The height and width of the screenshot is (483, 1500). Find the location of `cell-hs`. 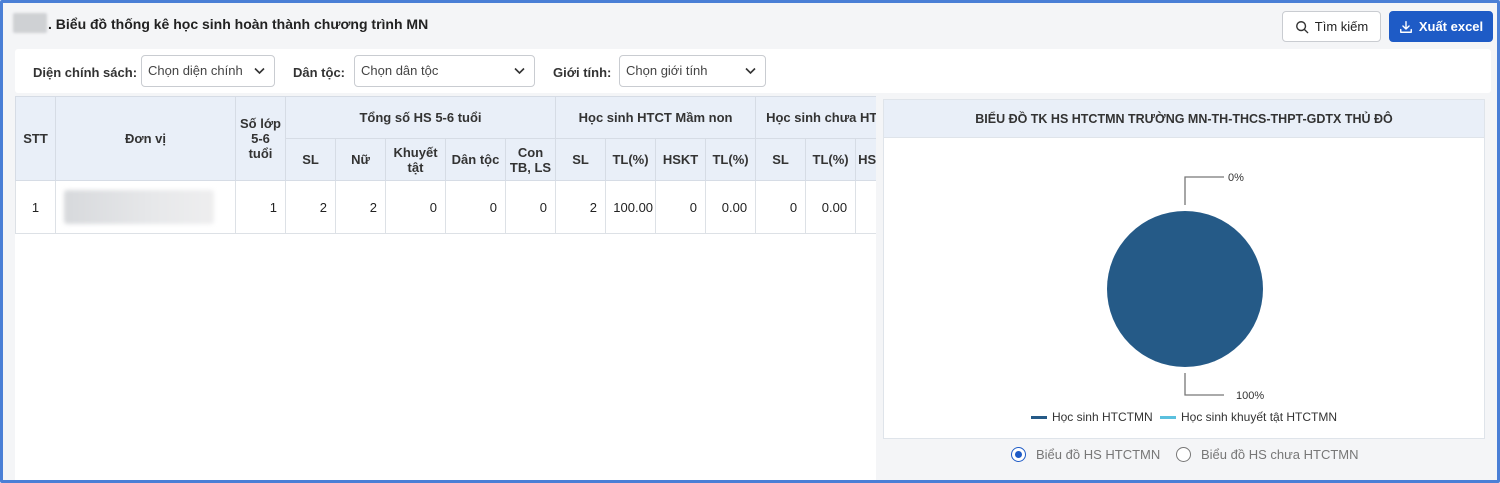

cell-hs is located at coordinates (865, 207).